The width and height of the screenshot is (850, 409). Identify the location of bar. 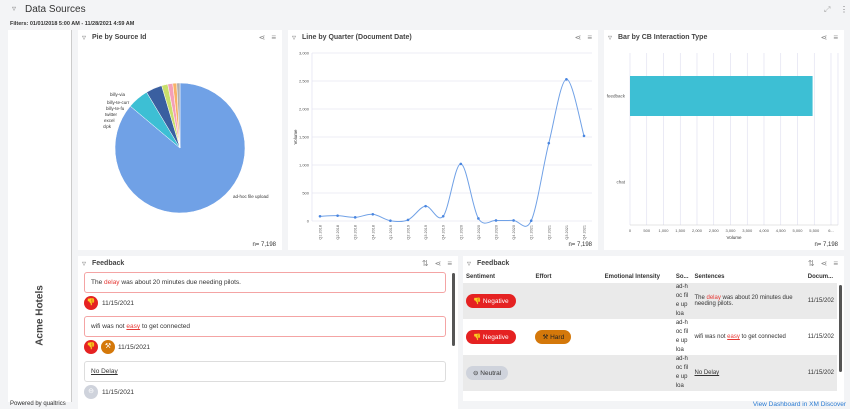
(721, 96).